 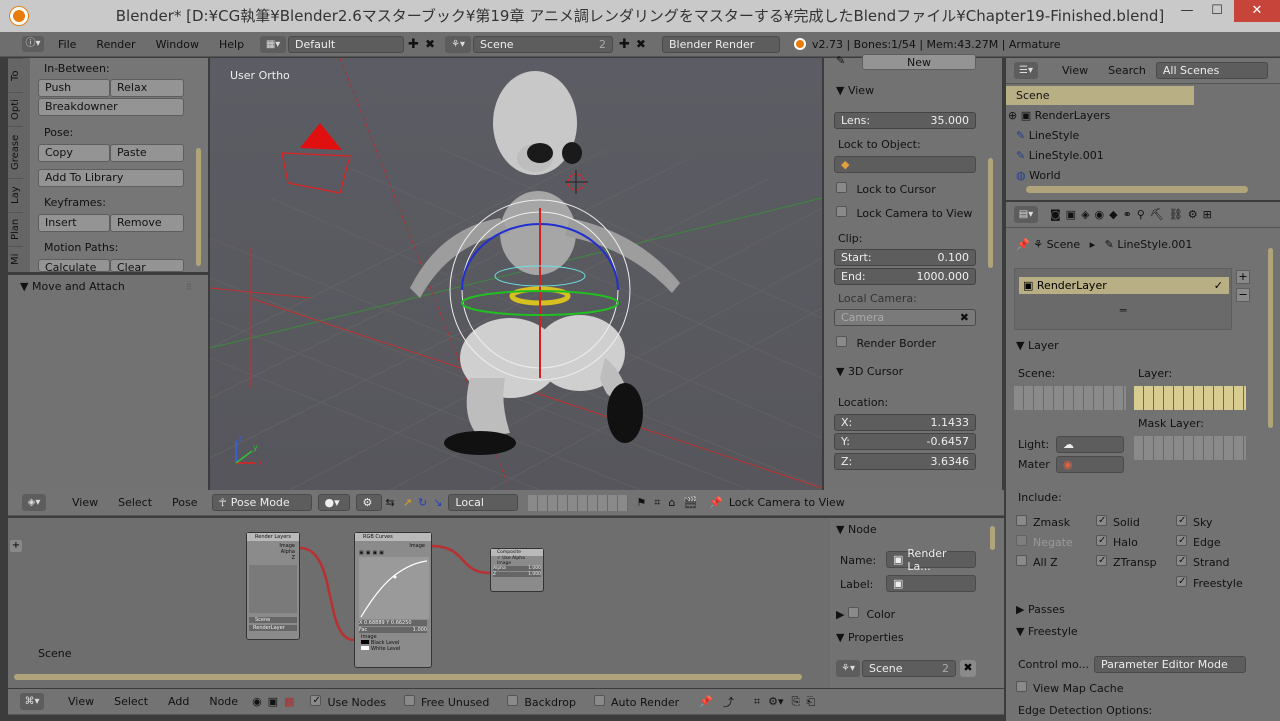 What do you see at coordinates (690, 502) in the screenshot?
I see `camera-render-icon: 🎬` at bounding box center [690, 502].